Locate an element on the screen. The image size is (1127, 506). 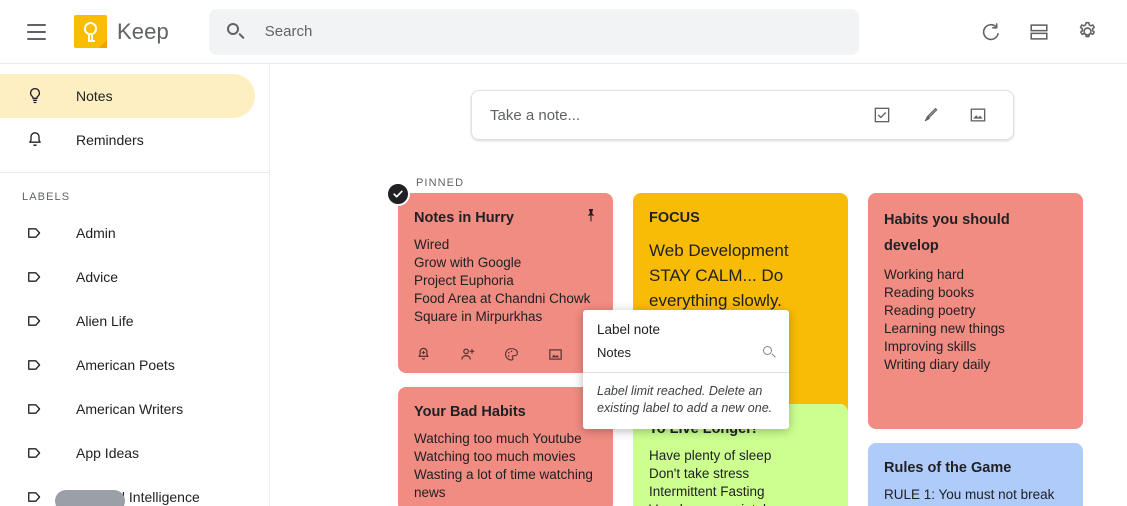
take-a-note-actions is located at coordinates (930, 115).